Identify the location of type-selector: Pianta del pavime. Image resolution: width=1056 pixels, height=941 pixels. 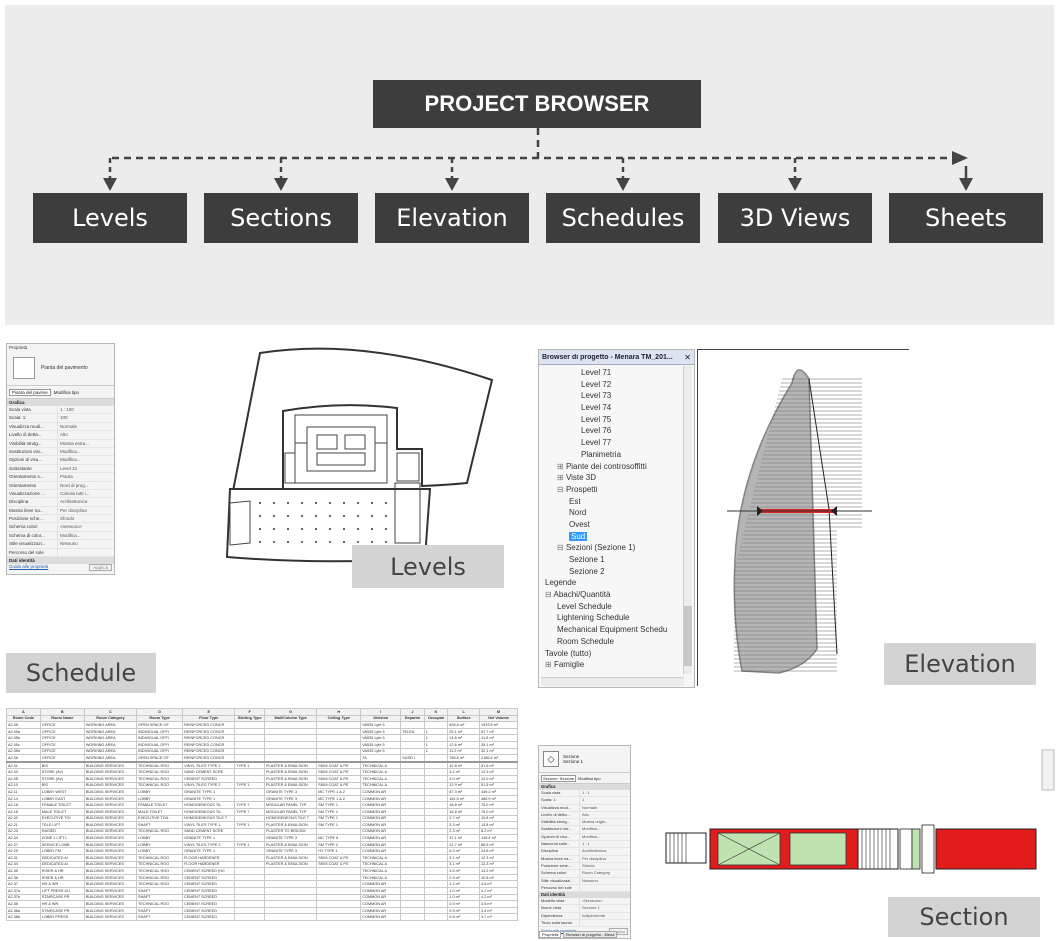
(30, 392).